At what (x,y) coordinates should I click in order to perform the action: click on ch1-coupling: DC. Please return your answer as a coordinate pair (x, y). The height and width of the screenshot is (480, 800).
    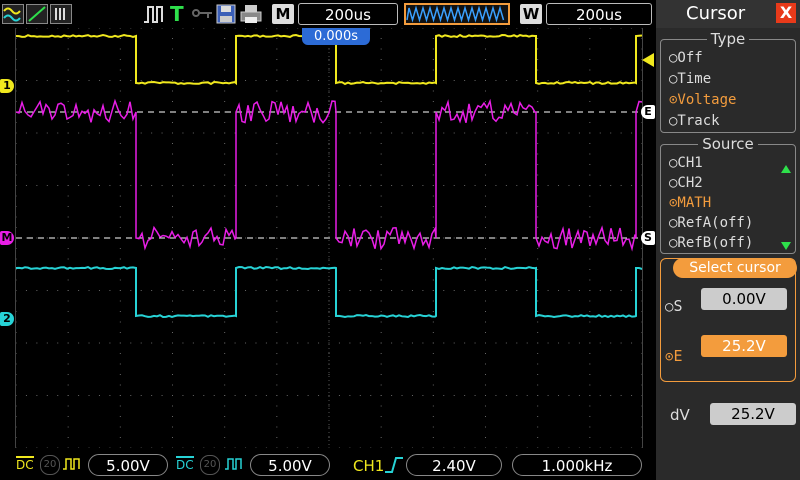
    Looking at the image, I should click on (25, 464).